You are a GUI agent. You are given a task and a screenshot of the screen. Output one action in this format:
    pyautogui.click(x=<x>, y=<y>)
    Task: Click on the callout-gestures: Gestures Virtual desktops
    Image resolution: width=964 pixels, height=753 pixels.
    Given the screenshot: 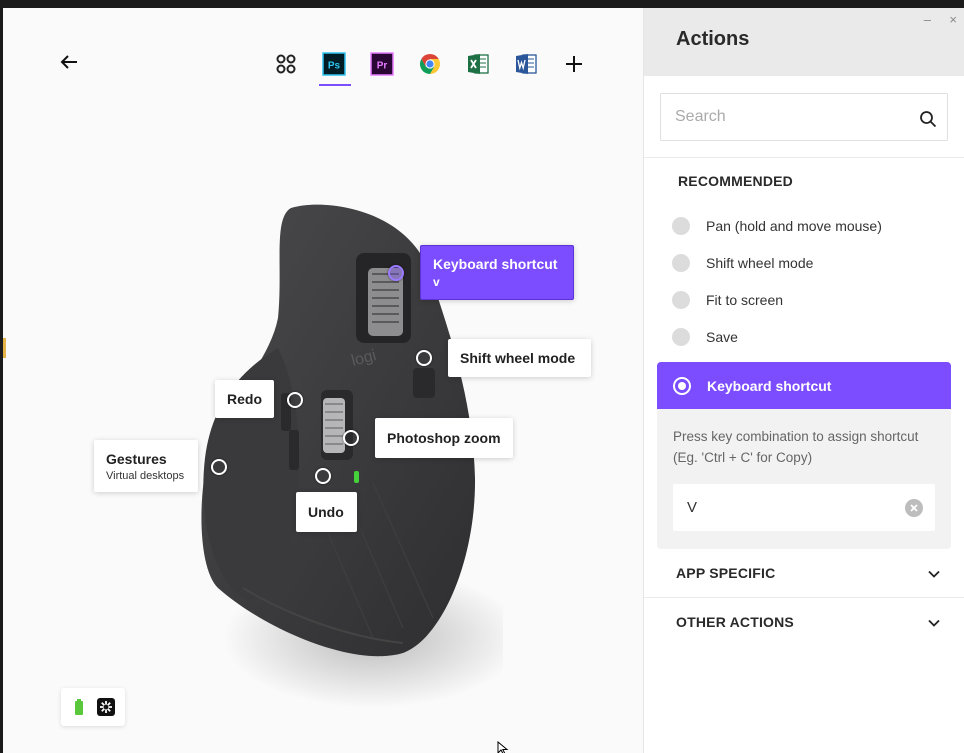 What is the action you would take?
    pyautogui.click(x=146, y=466)
    